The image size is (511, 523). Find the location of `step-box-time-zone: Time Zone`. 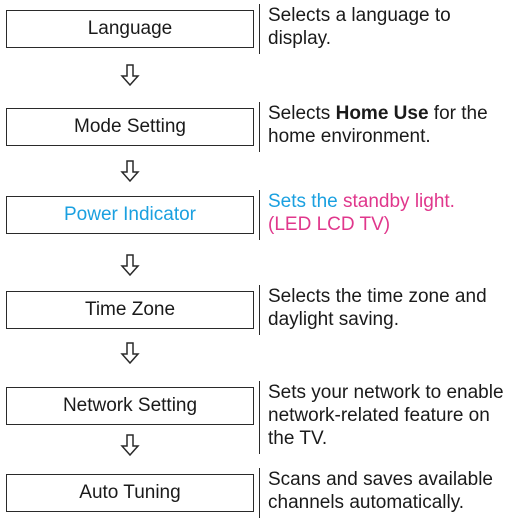

step-box-time-zone: Time Zone is located at coordinates (130, 310).